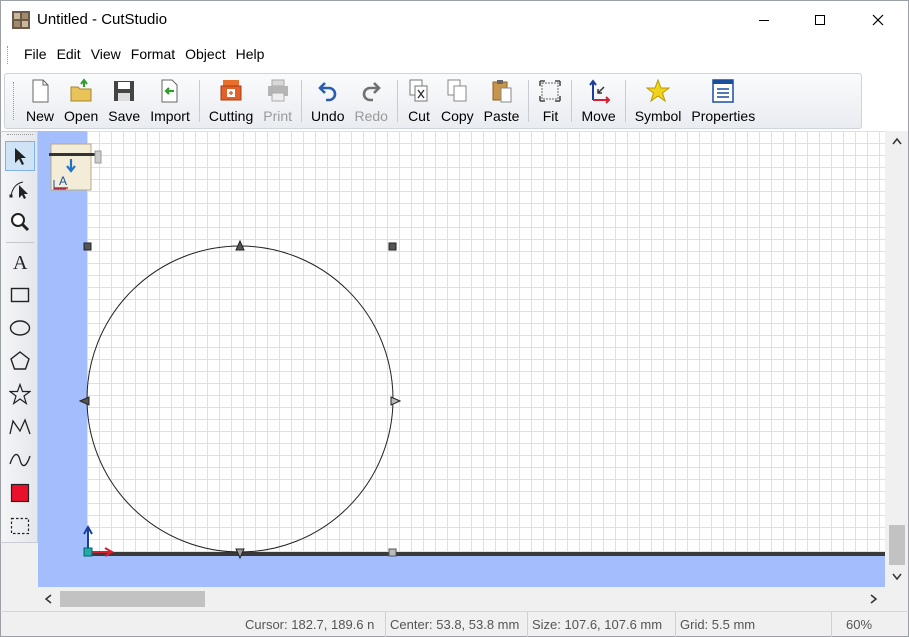  What do you see at coordinates (723, 91) in the screenshot?
I see `properties-icon` at bounding box center [723, 91].